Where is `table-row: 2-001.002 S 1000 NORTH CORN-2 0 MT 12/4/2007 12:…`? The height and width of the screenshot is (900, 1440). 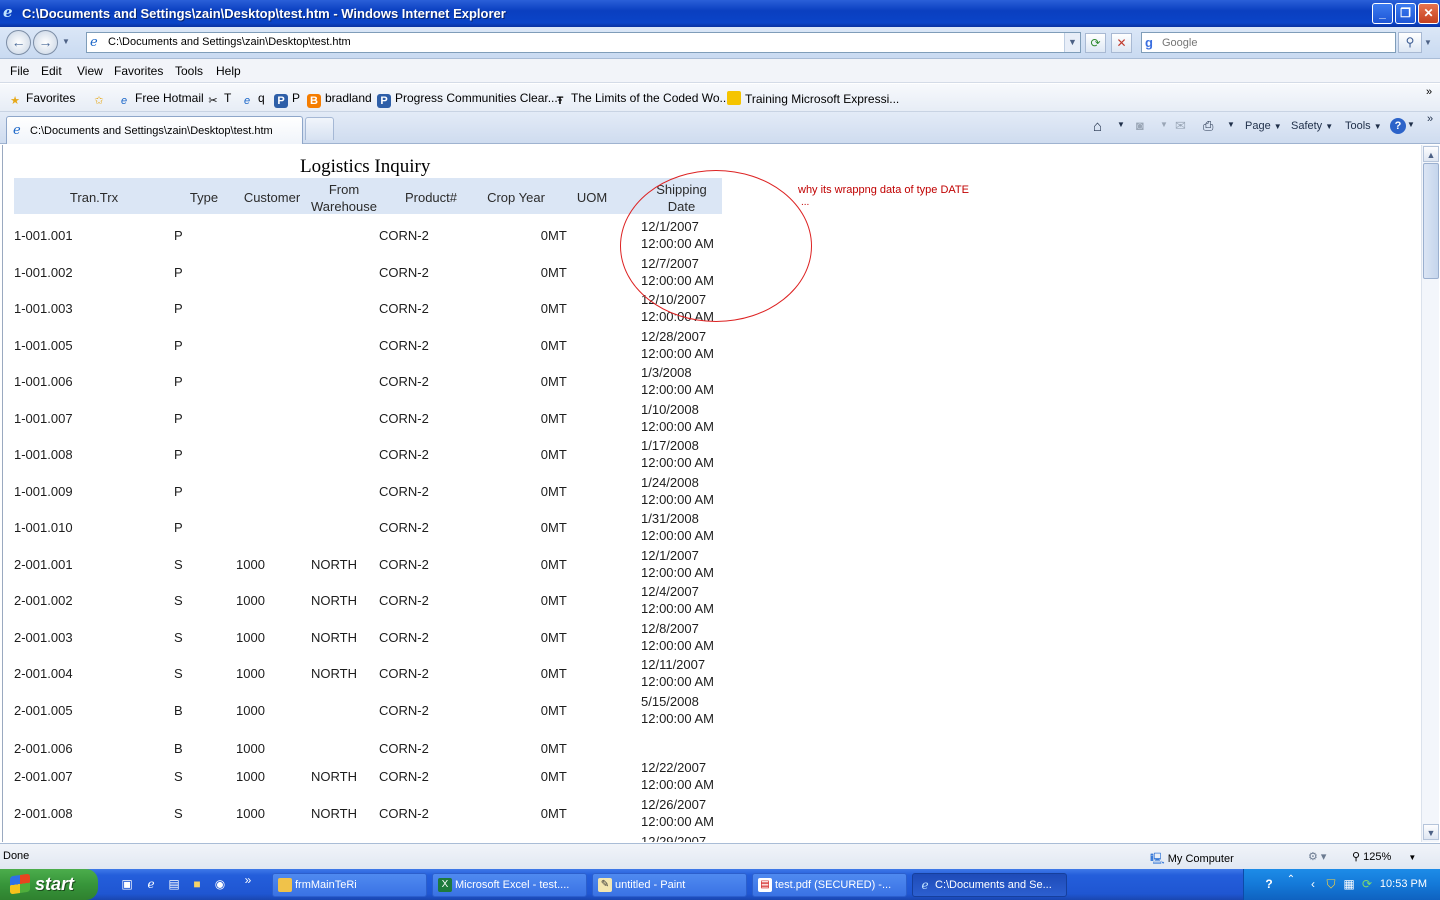 table-row: 2-001.002 S 1000 NORTH CORN-2 0 MT 12/4/2007 12:… is located at coordinates (374, 601).